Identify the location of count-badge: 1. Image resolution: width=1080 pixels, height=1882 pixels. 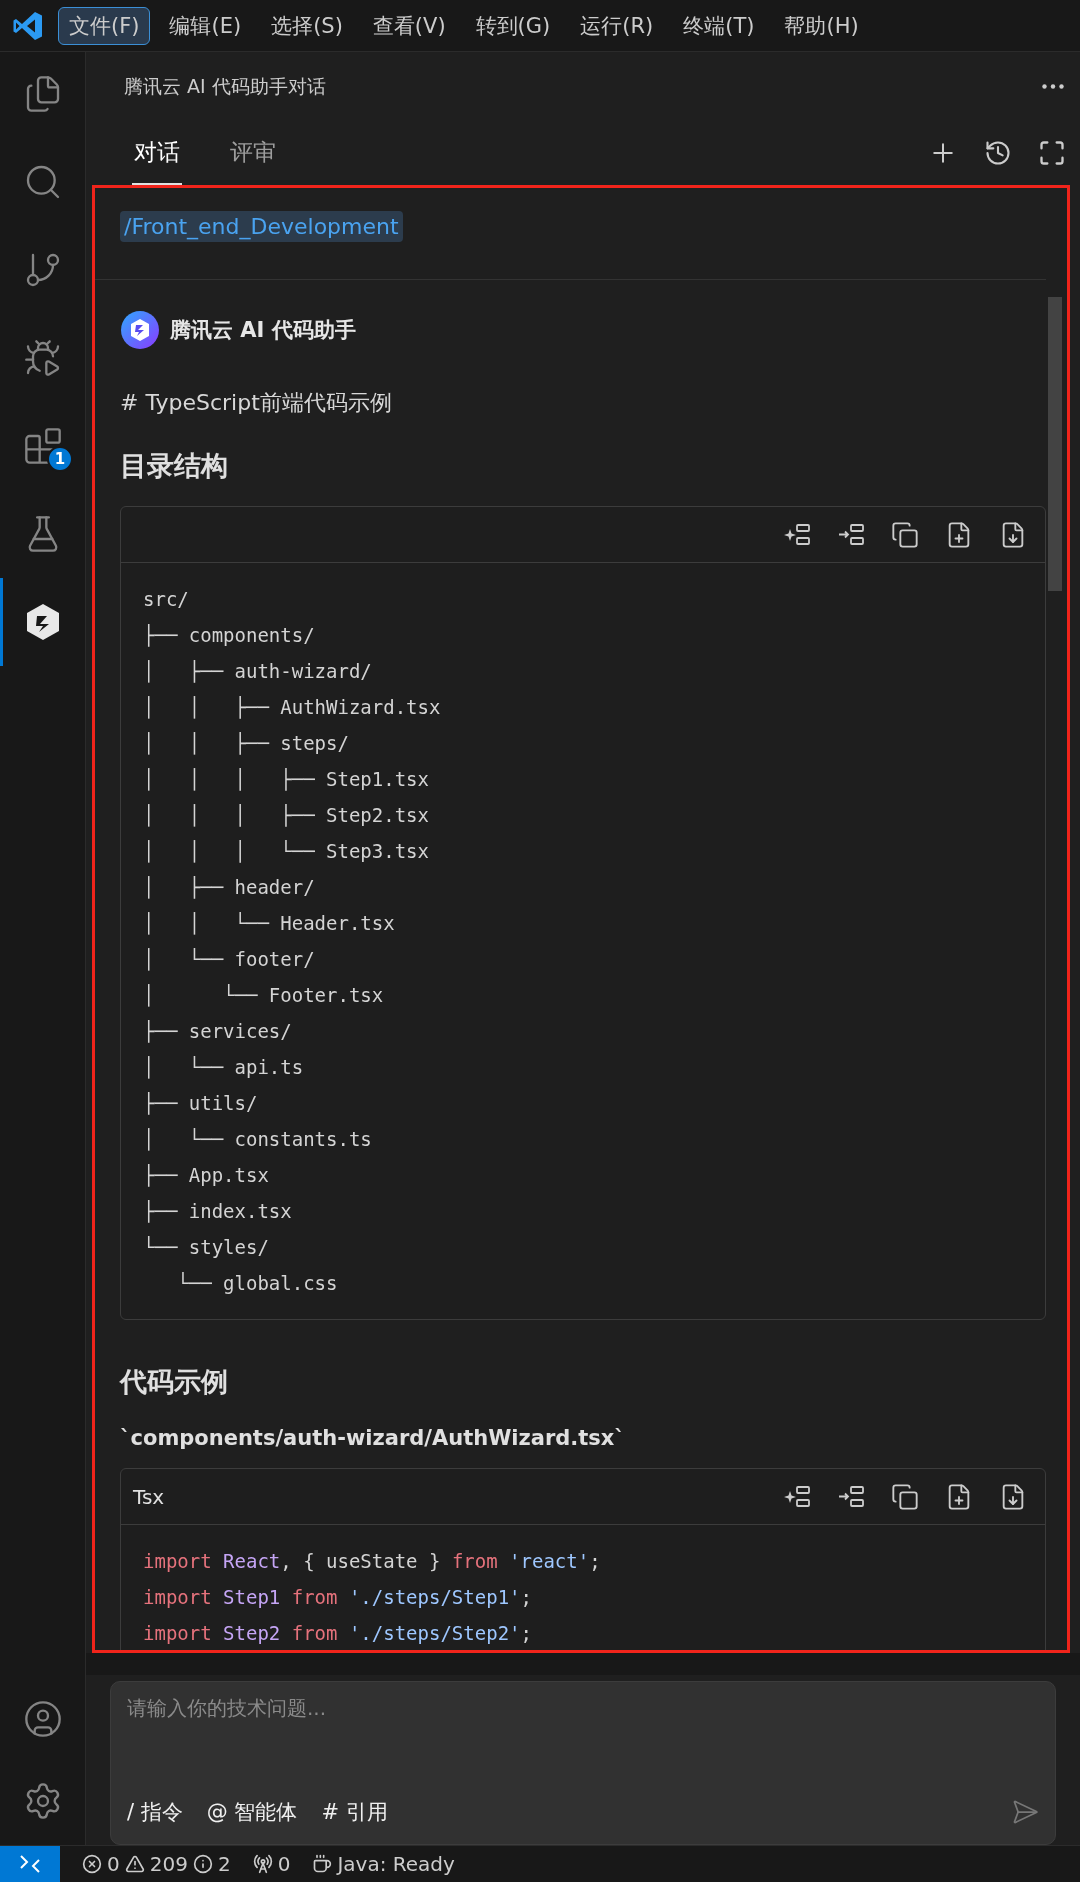
(60, 459).